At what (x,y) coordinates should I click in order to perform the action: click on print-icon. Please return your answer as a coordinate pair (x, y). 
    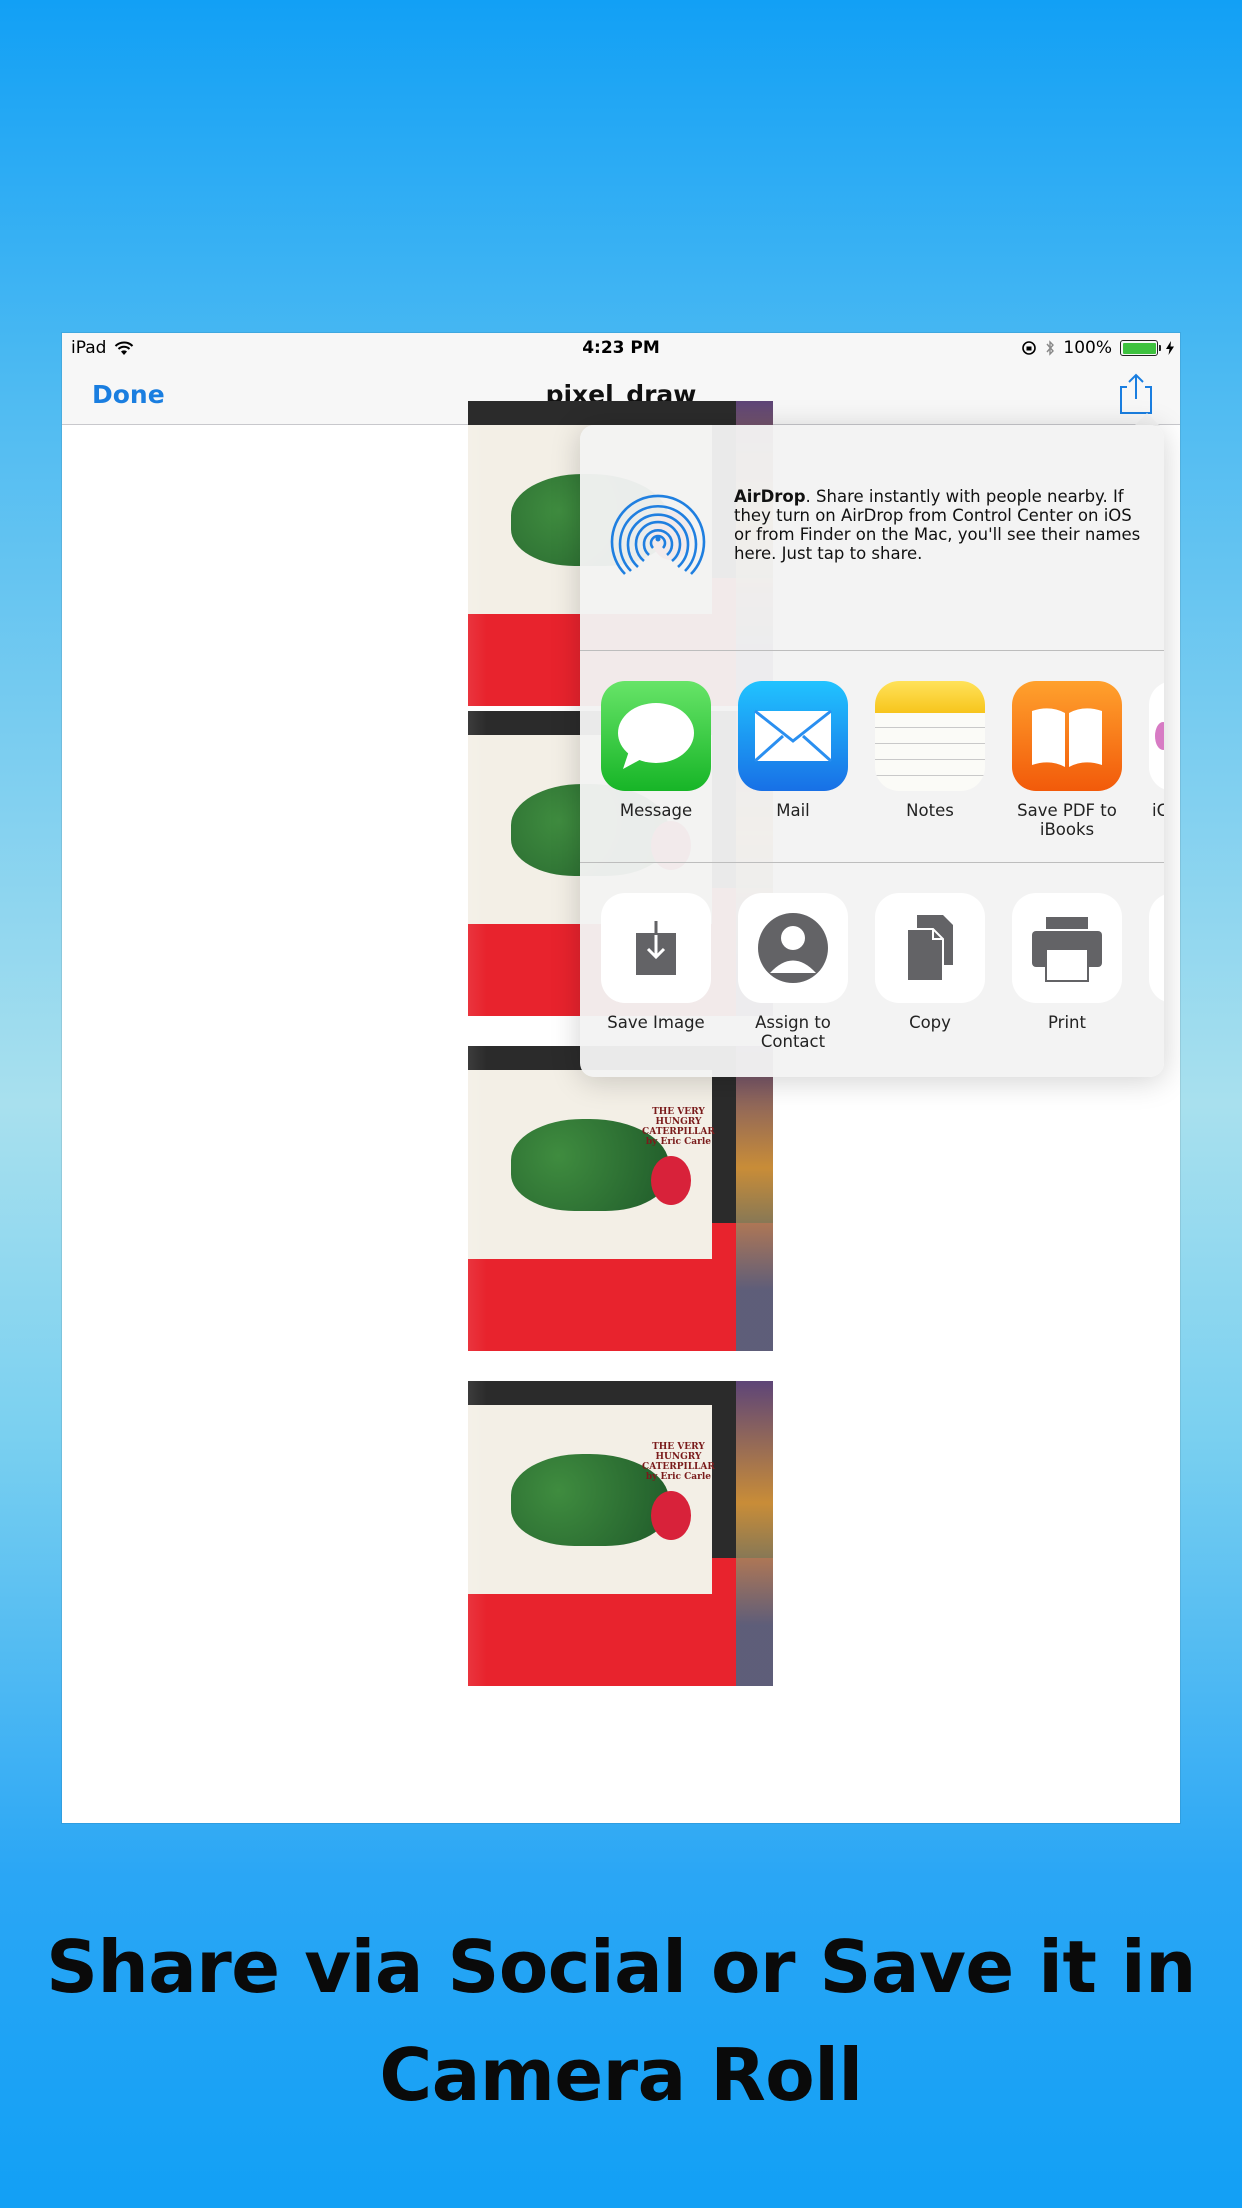
    Looking at the image, I should click on (1067, 948).